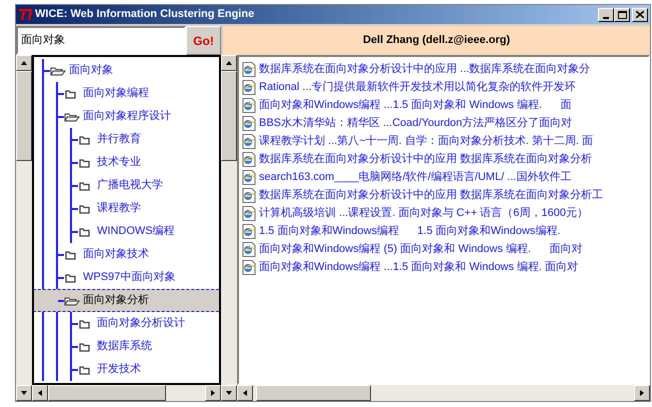 The height and width of the screenshot is (407, 652). Describe the element at coordinates (415, 177) in the screenshot. I see `result-link: search163.com____电脑网络/软件/编程语言/UML/ ...国外软件工` at that location.